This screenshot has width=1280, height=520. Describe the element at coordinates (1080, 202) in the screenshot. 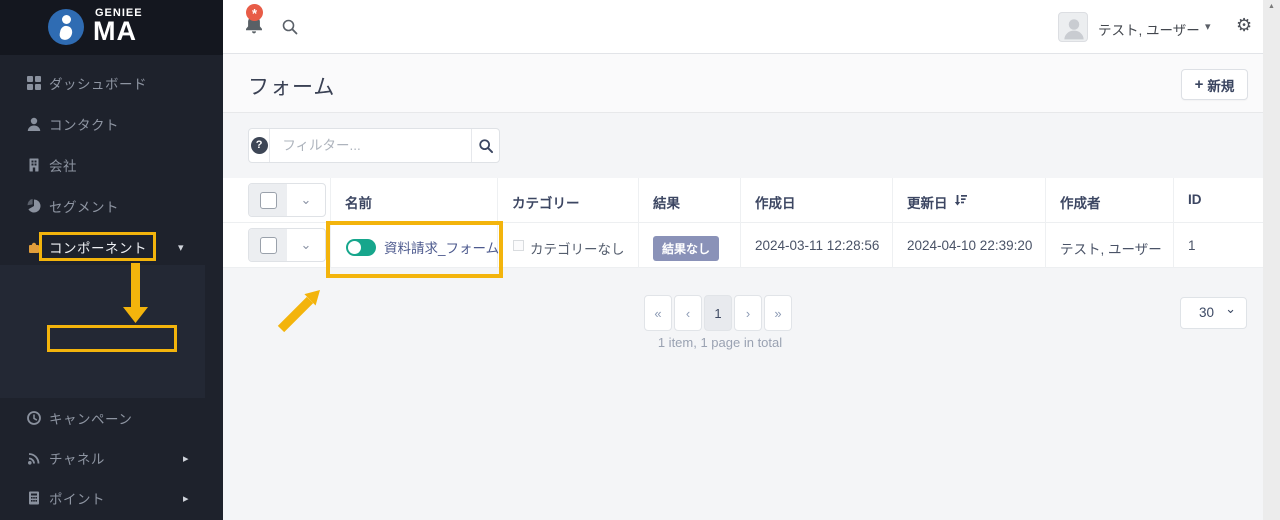

I see `column-header-author: 作成者` at that location.